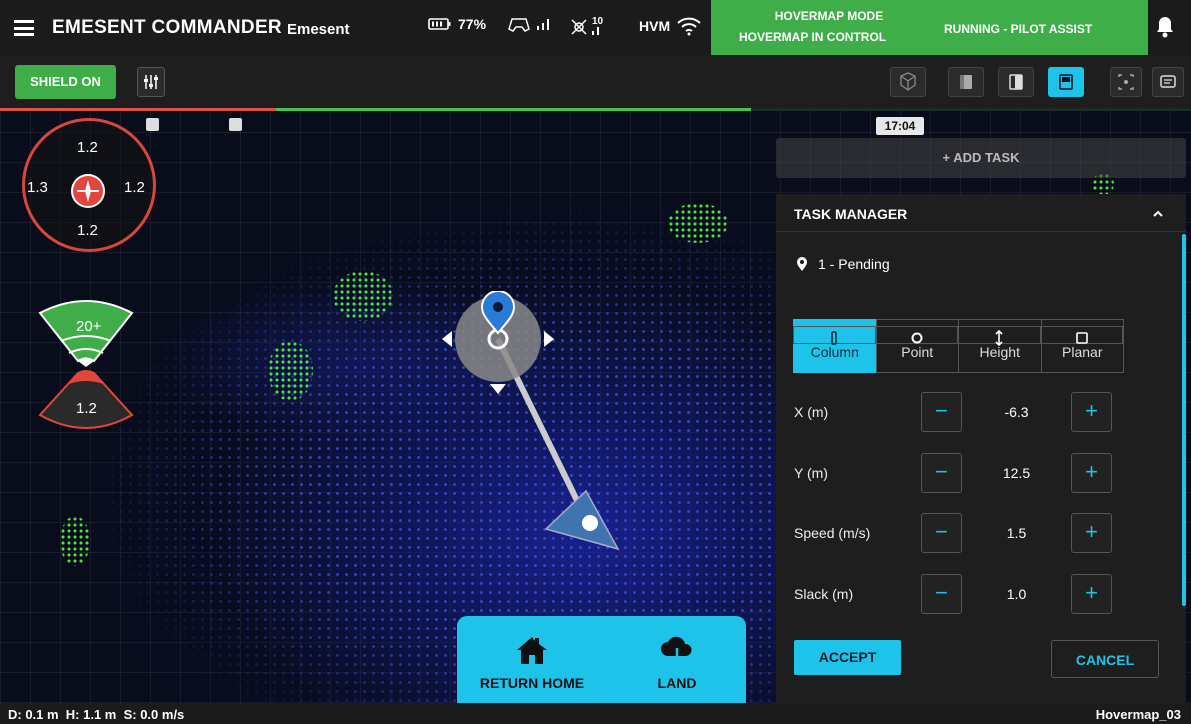 This screenshot has height=724, width=1191. Describe the element at coordinates (829, 16) in the screenshot. I see `mode-title: HOVERMAP MODE` at that location.